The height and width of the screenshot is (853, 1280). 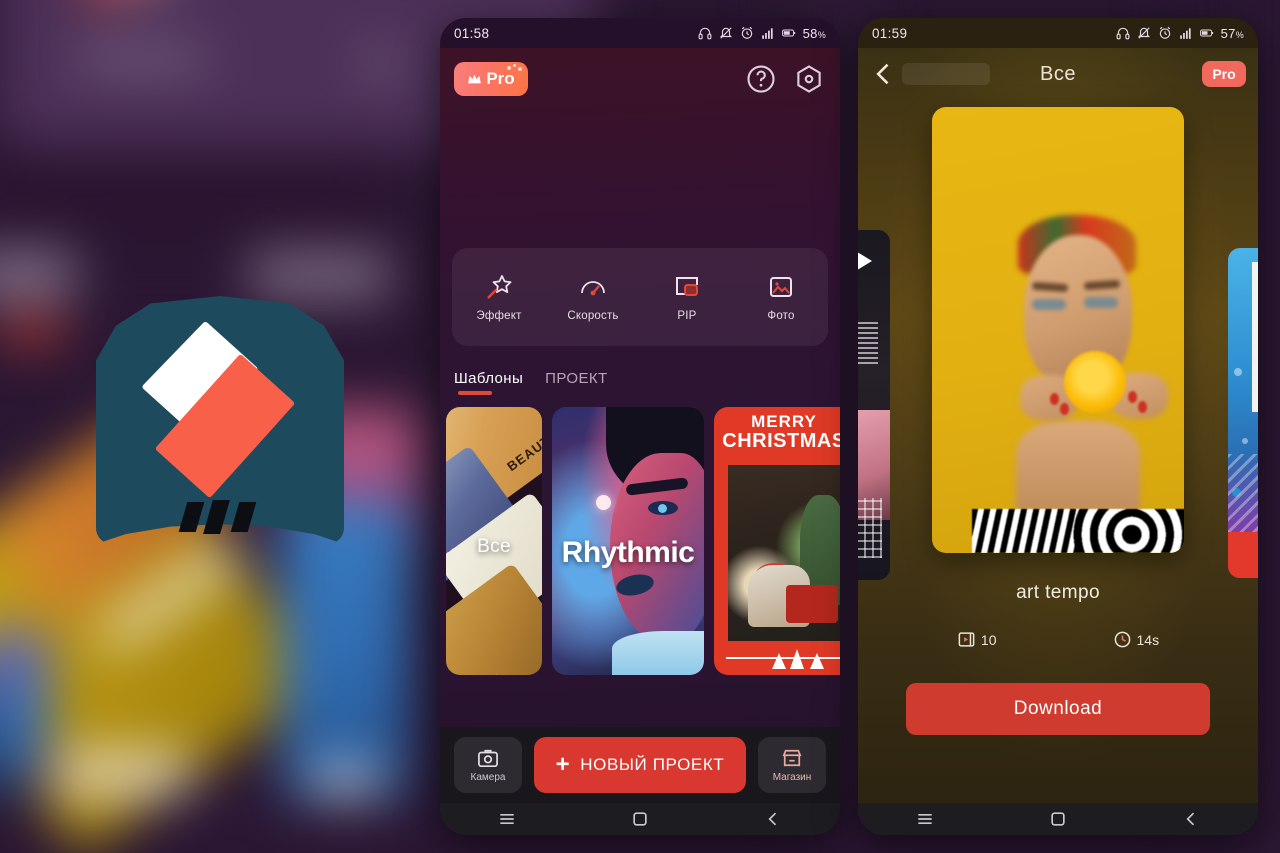 What do you see at coordinates (814, 33) in the screenshot?
I see `battery-percent: 58%` at bounding box center [814, 33].